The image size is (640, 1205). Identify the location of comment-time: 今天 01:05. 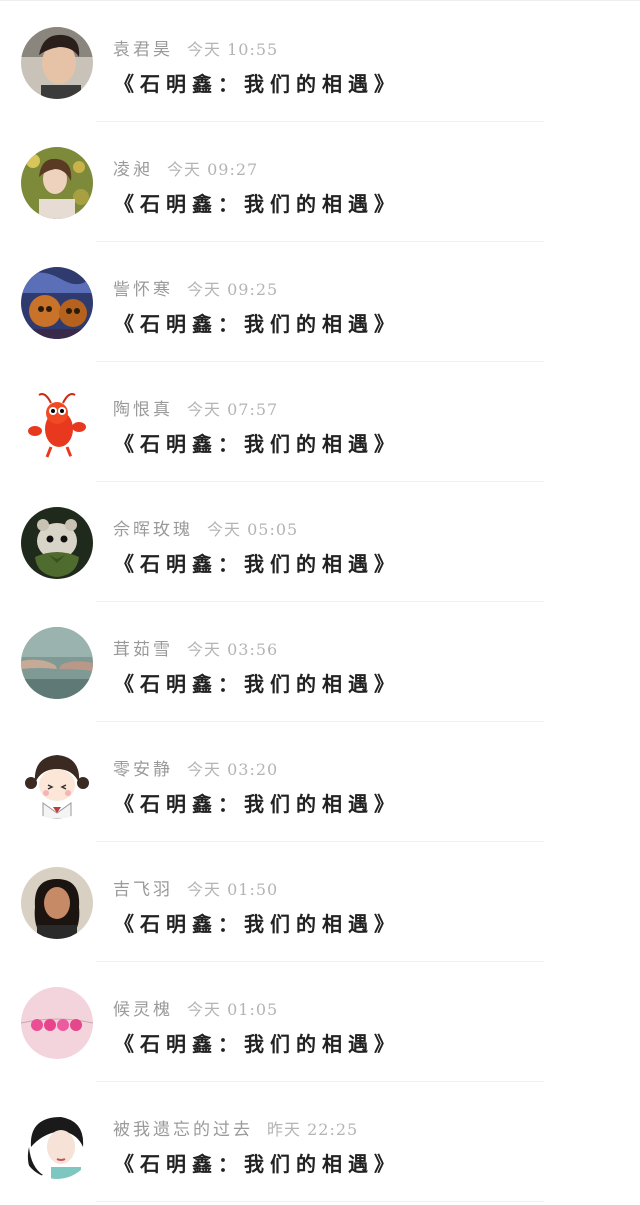
(233, 1009).